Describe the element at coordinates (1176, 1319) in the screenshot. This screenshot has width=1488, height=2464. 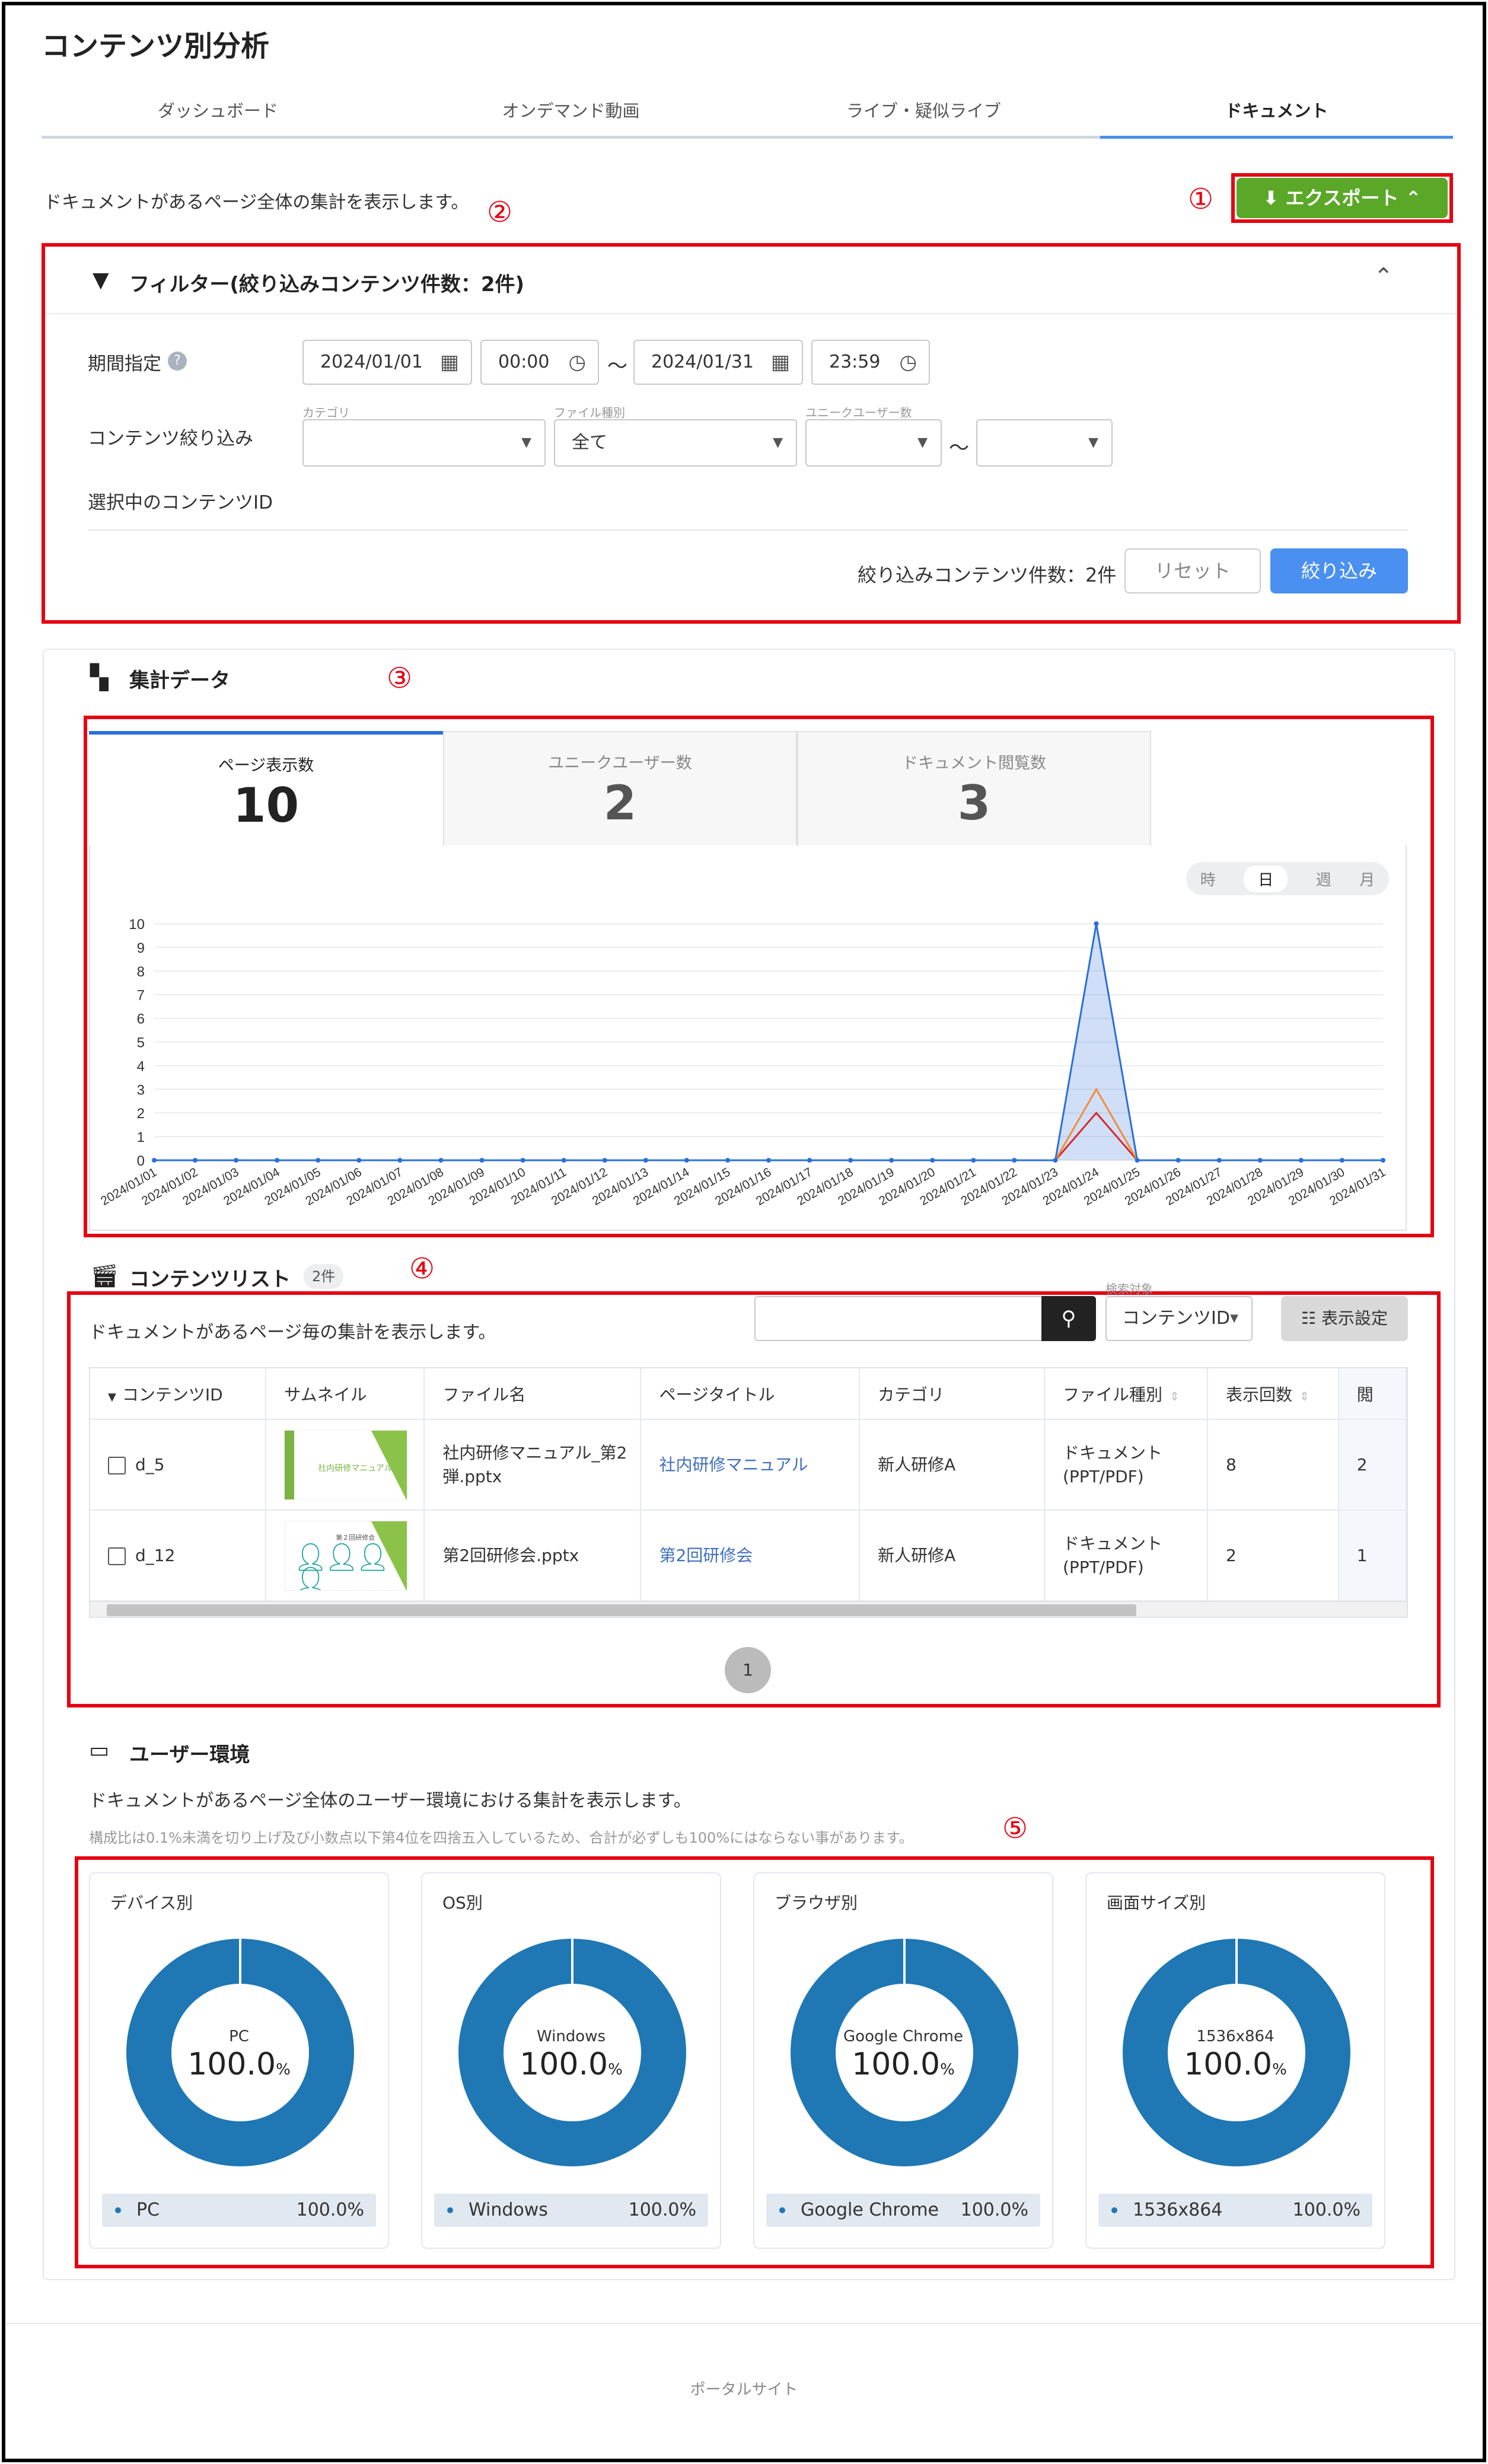
I see `search-target-value: コンテンツID` at that location.